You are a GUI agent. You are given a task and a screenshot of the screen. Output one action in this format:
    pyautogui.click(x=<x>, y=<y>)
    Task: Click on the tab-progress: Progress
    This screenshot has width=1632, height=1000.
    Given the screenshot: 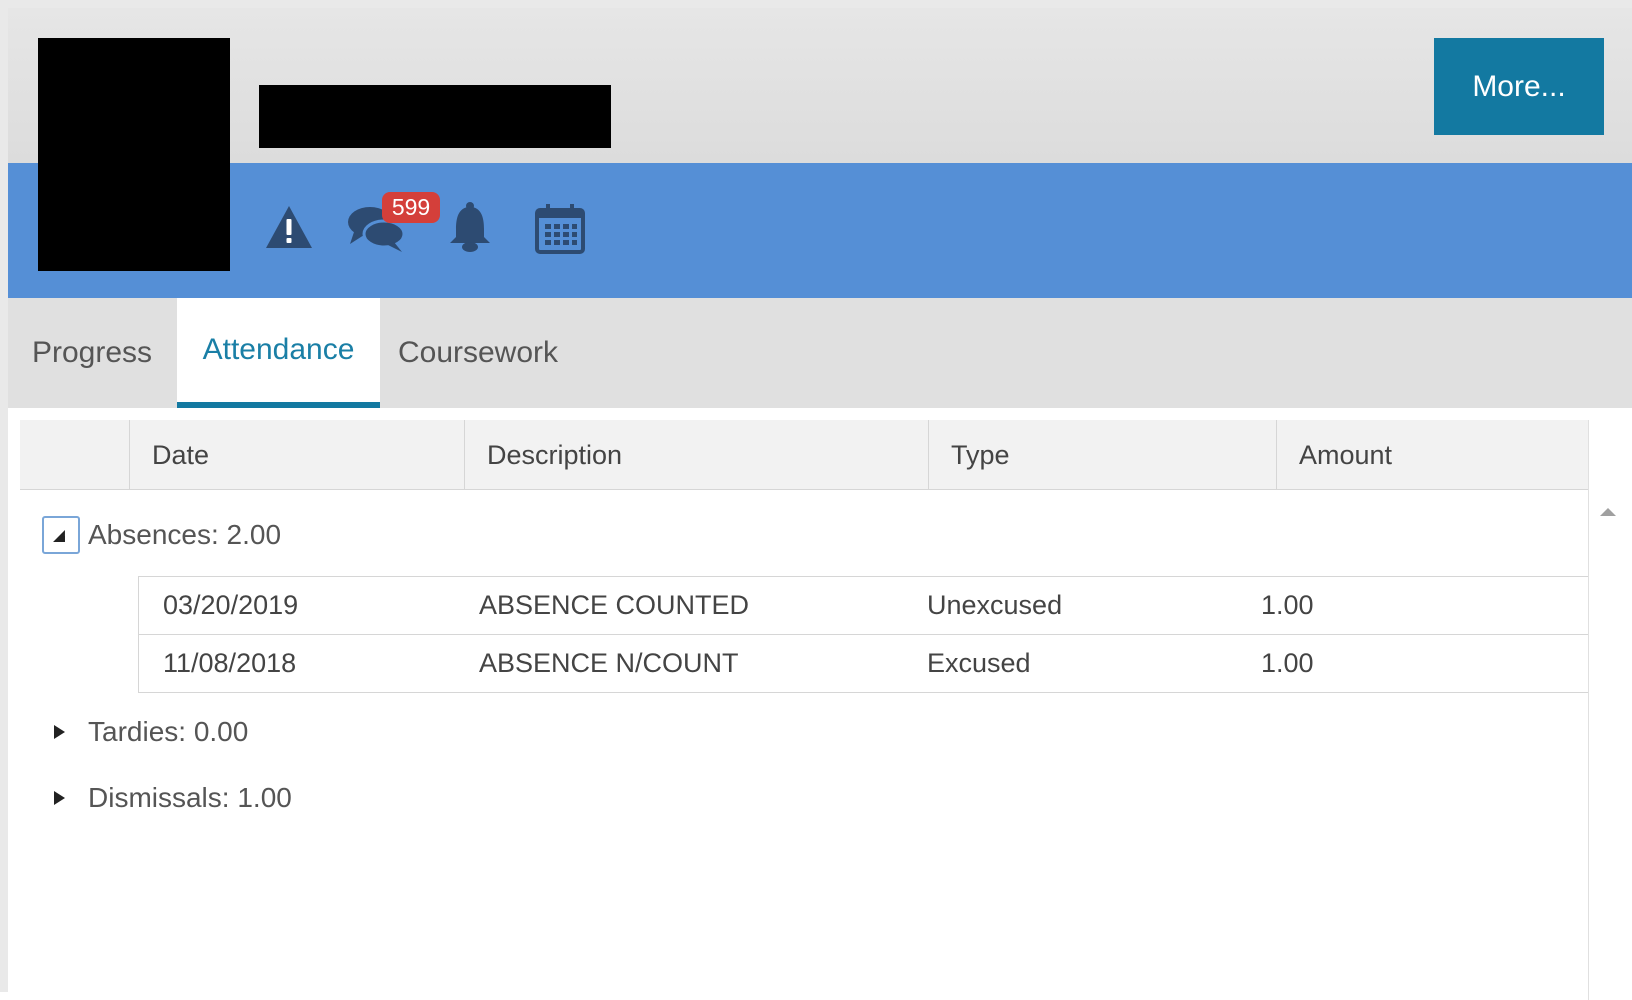 What is the action you would take?
    pyautogui.click(x=92, y=353)
    